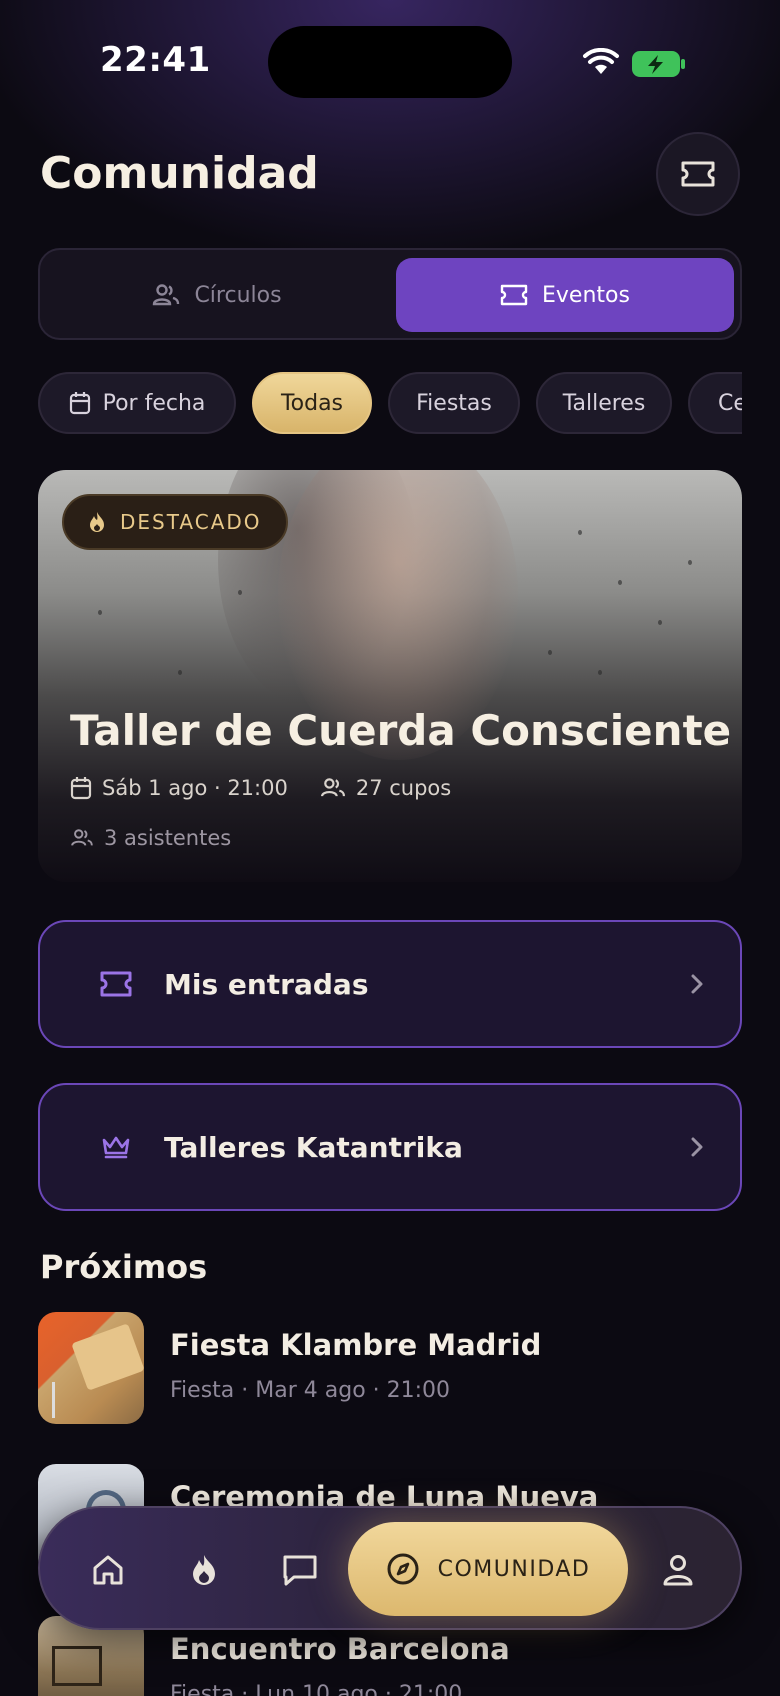 This screenshot has height=1696, width=780. Describe the element at coordinates (316, 1689) in the screenshot. I see `event-subtitle: Fiesta · Lun 10 ago · 21:00` at that location.